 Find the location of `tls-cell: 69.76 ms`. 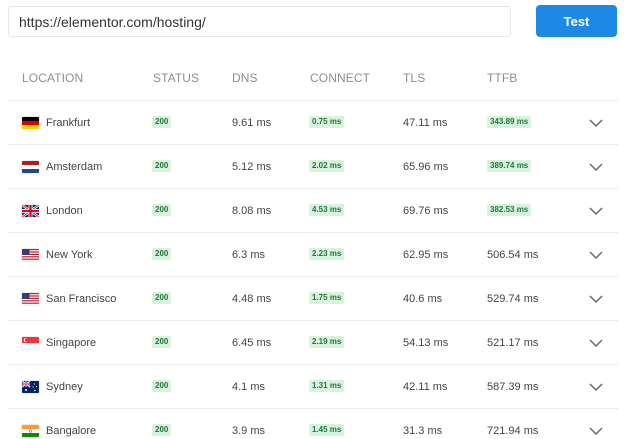

tls-cell: 69.76 ms is located at coordinates (426, 211).